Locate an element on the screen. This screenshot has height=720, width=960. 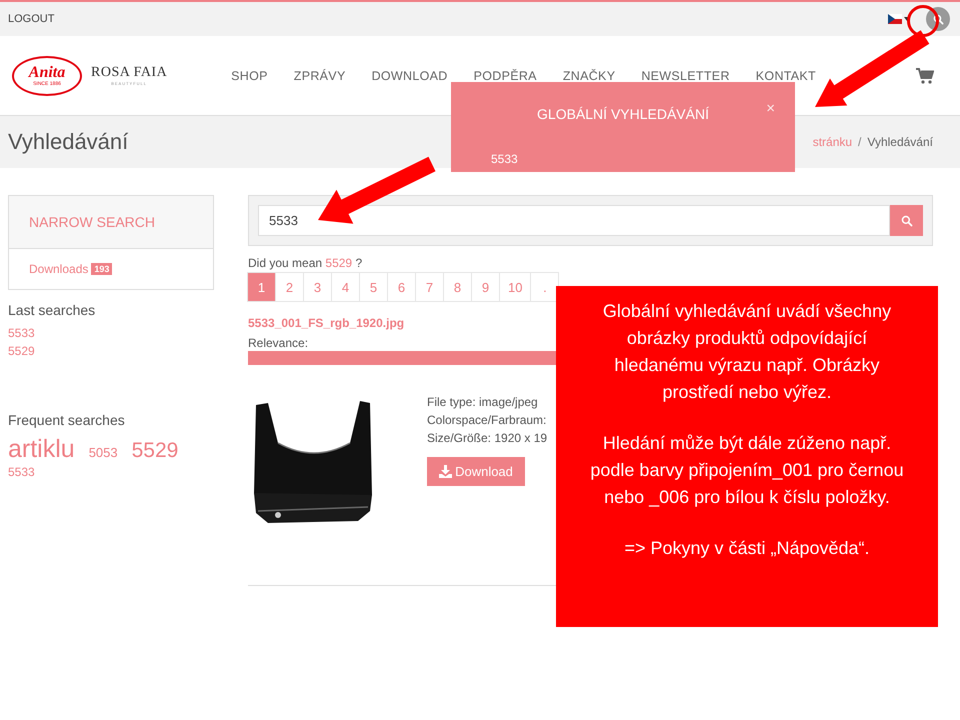
narrow-search-heading: NARROW SEARCH is located at coordinates (111, 222).